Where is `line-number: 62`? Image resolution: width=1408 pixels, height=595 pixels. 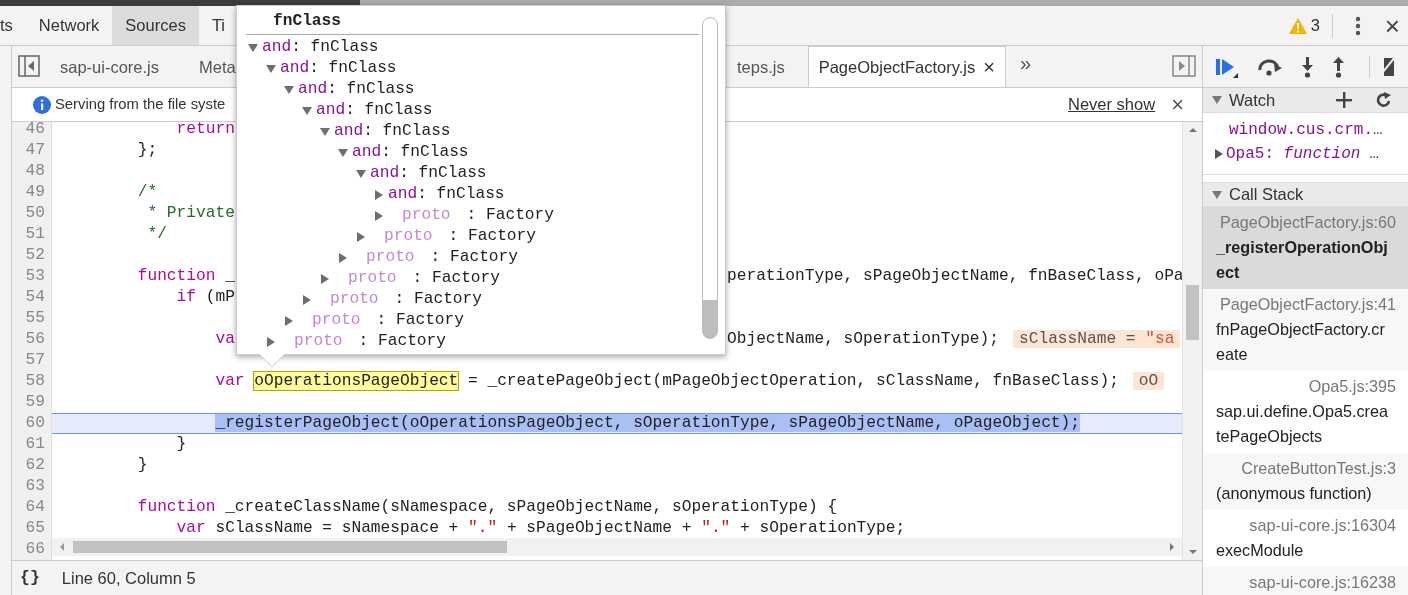 line-number: 62 is located at coordinates (32, 465).